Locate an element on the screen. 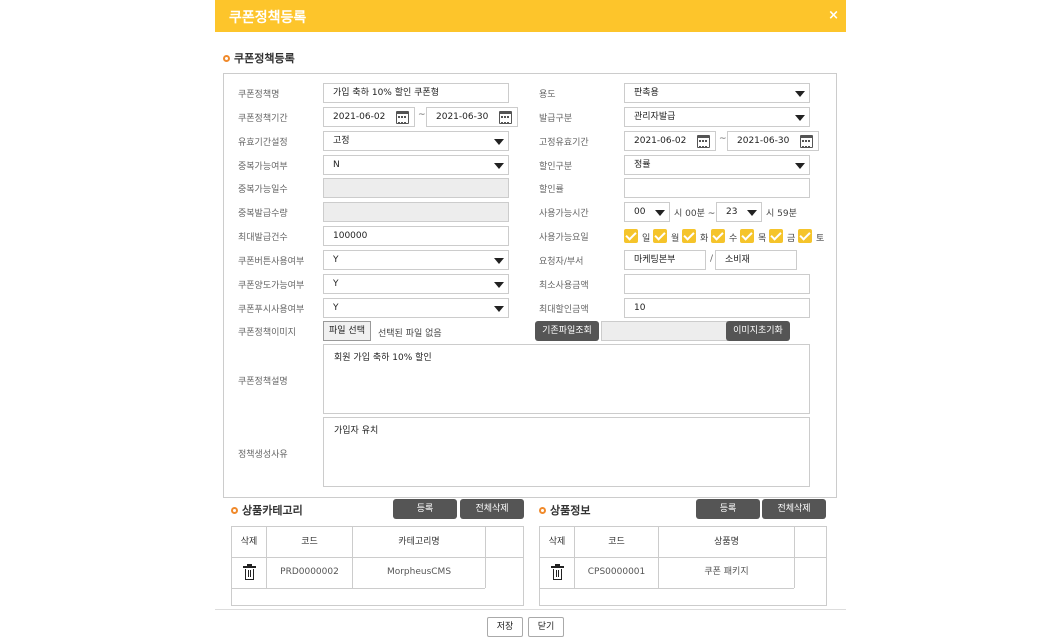 The height and width of the screenshot is (643, 1060). label-time: 사용가능시간 is located at coordinates (564, 214).